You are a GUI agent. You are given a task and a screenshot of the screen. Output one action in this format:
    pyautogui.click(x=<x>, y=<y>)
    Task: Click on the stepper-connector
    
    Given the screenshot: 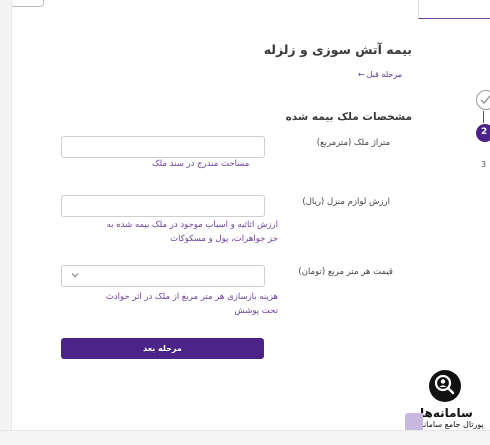 What is the action you would take?
    pyautogui.click(x=483, y=117)
    